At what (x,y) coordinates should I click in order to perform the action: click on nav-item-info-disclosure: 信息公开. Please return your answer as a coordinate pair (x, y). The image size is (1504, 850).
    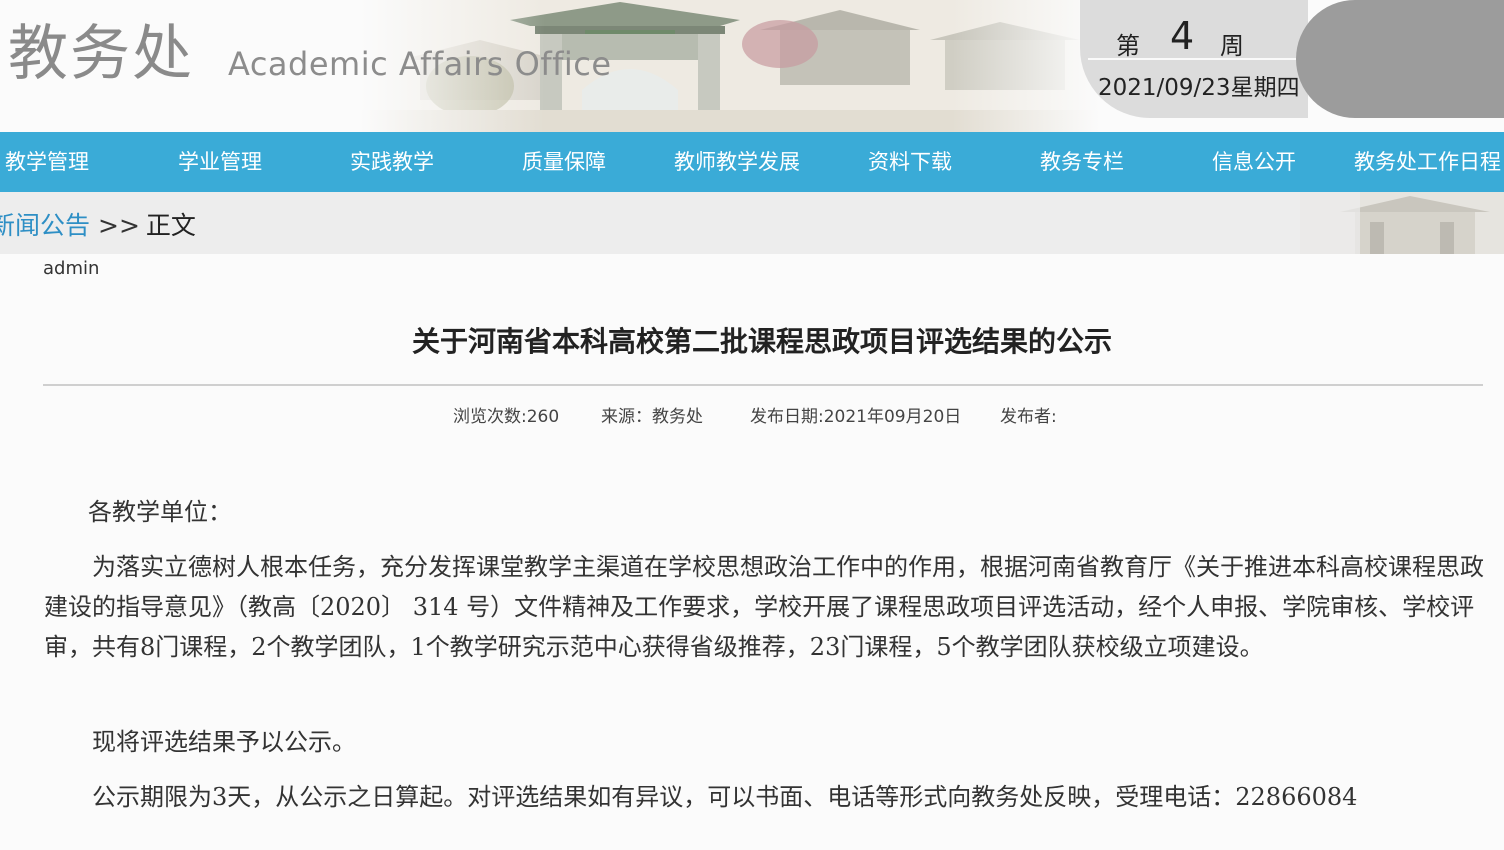
    Looking at the image, I should click on (1254, 162).